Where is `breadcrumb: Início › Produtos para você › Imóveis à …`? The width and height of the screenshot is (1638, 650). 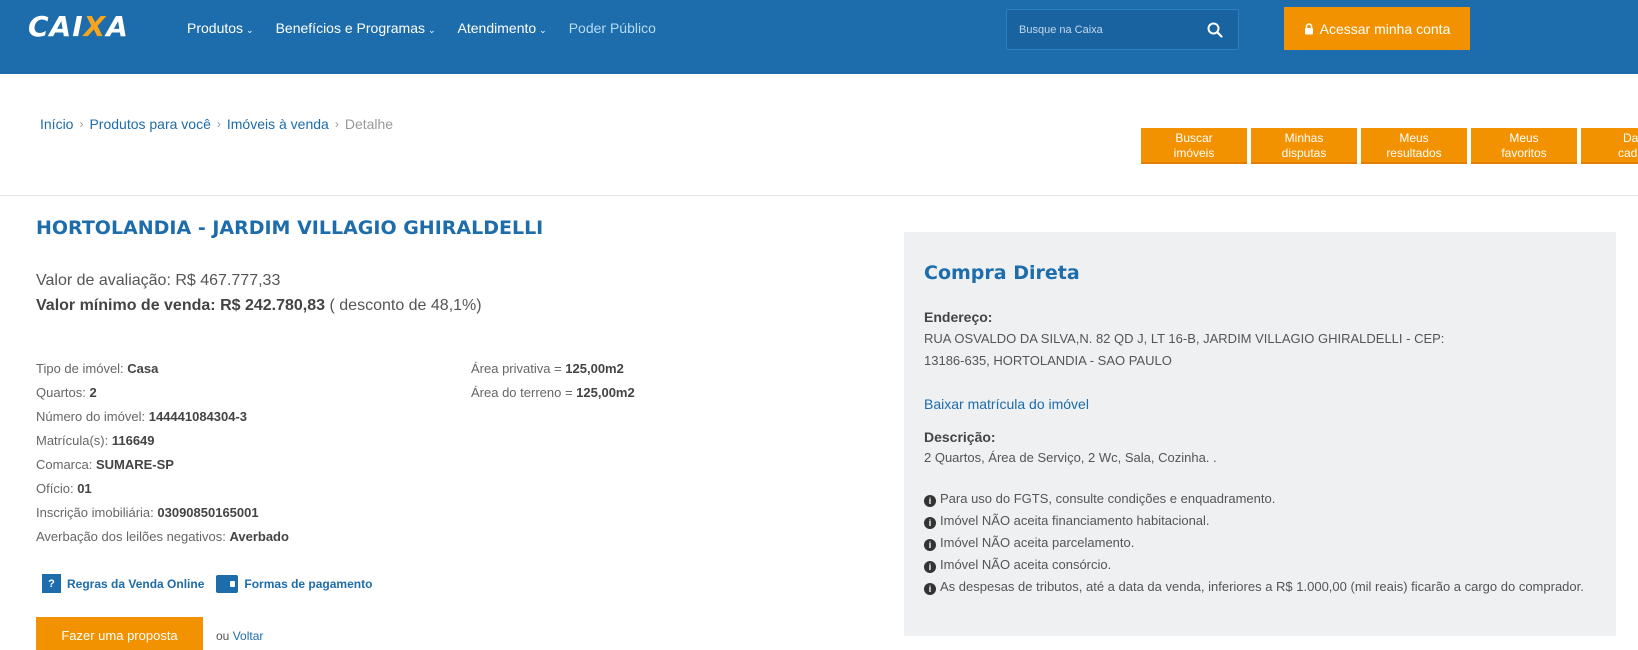
breadcrumb: Início › Produtos para você › Imóveis à … is located at coordinates (216, 124).